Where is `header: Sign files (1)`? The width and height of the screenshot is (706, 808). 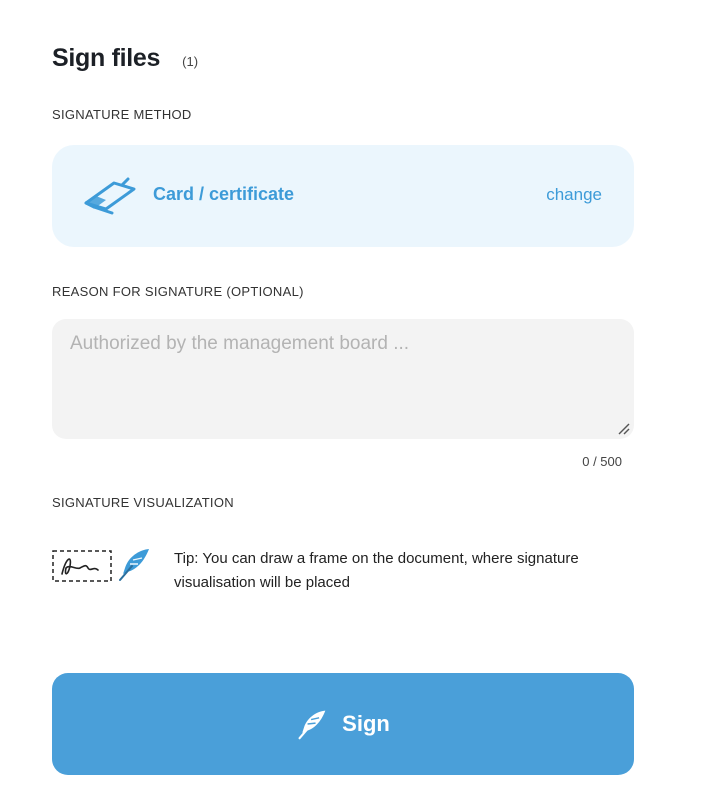 header: Sign files (1) is located at coordinates (125, 58).